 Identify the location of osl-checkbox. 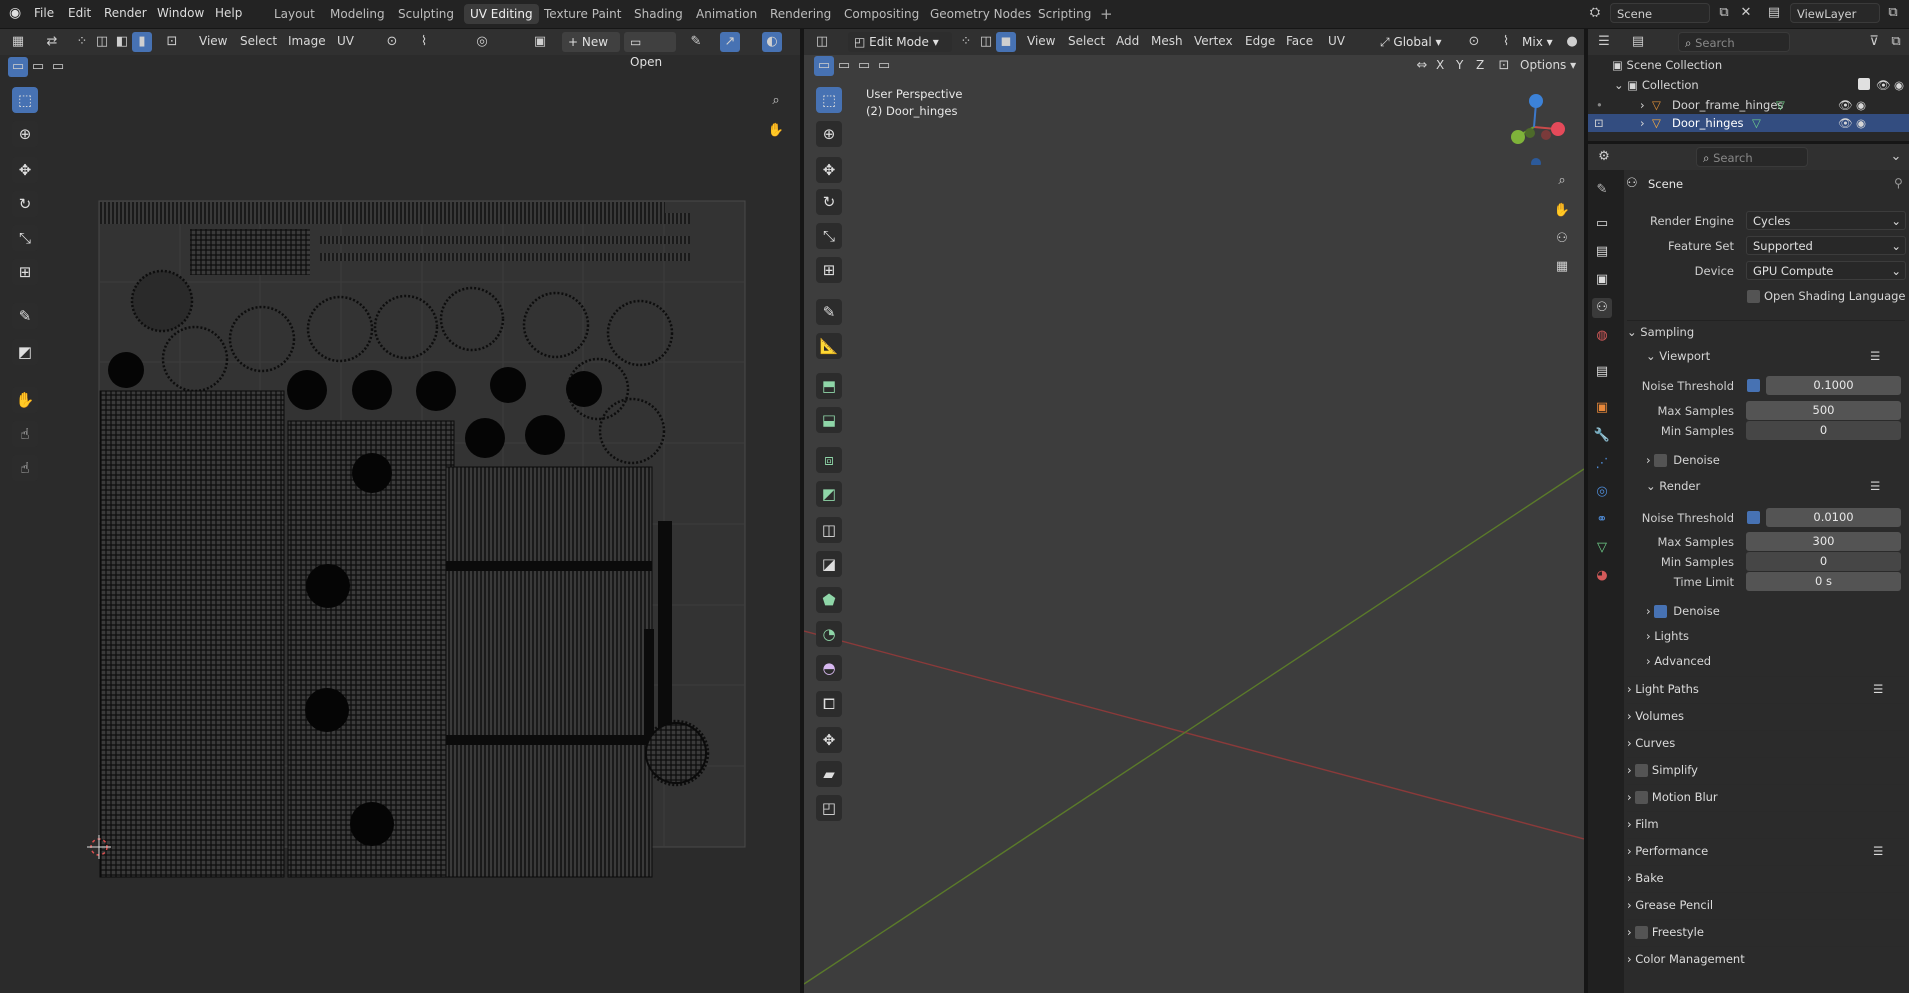
(1753, 296).